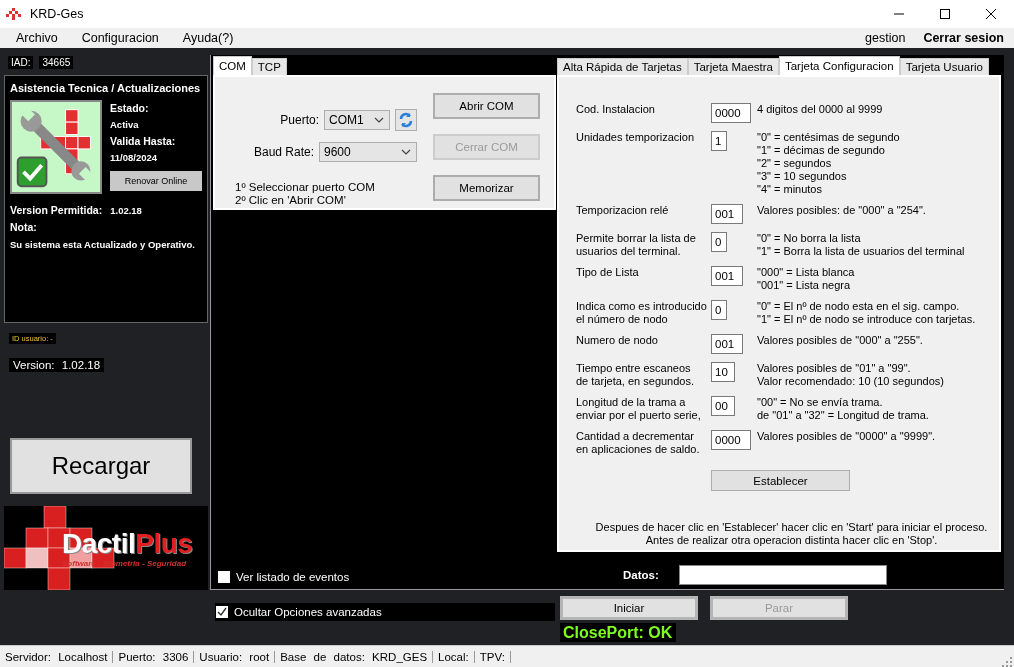 The height and width of the screenshot is (667, 1014). I want to click on field-label: Temporizacion relé, so click(623, 211).